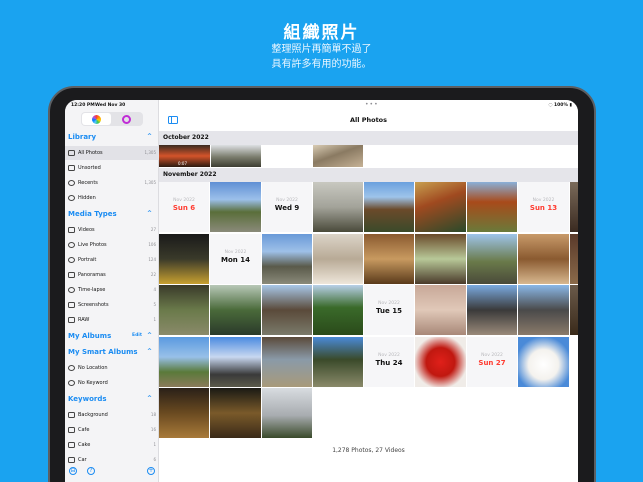 The width and height of the screenshot is (643, 482). Describe the element at coordinates (235, 259) in the screenshot. I see `date-cell: Nov 2022 Mon 14` at that location.